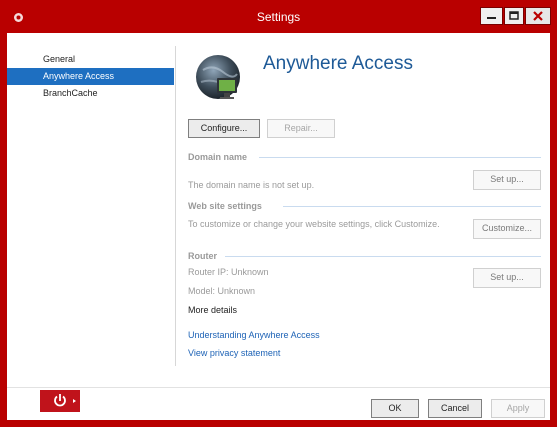 The image size is (557, 427). I want to click on minimize-button, so click(491, 16).